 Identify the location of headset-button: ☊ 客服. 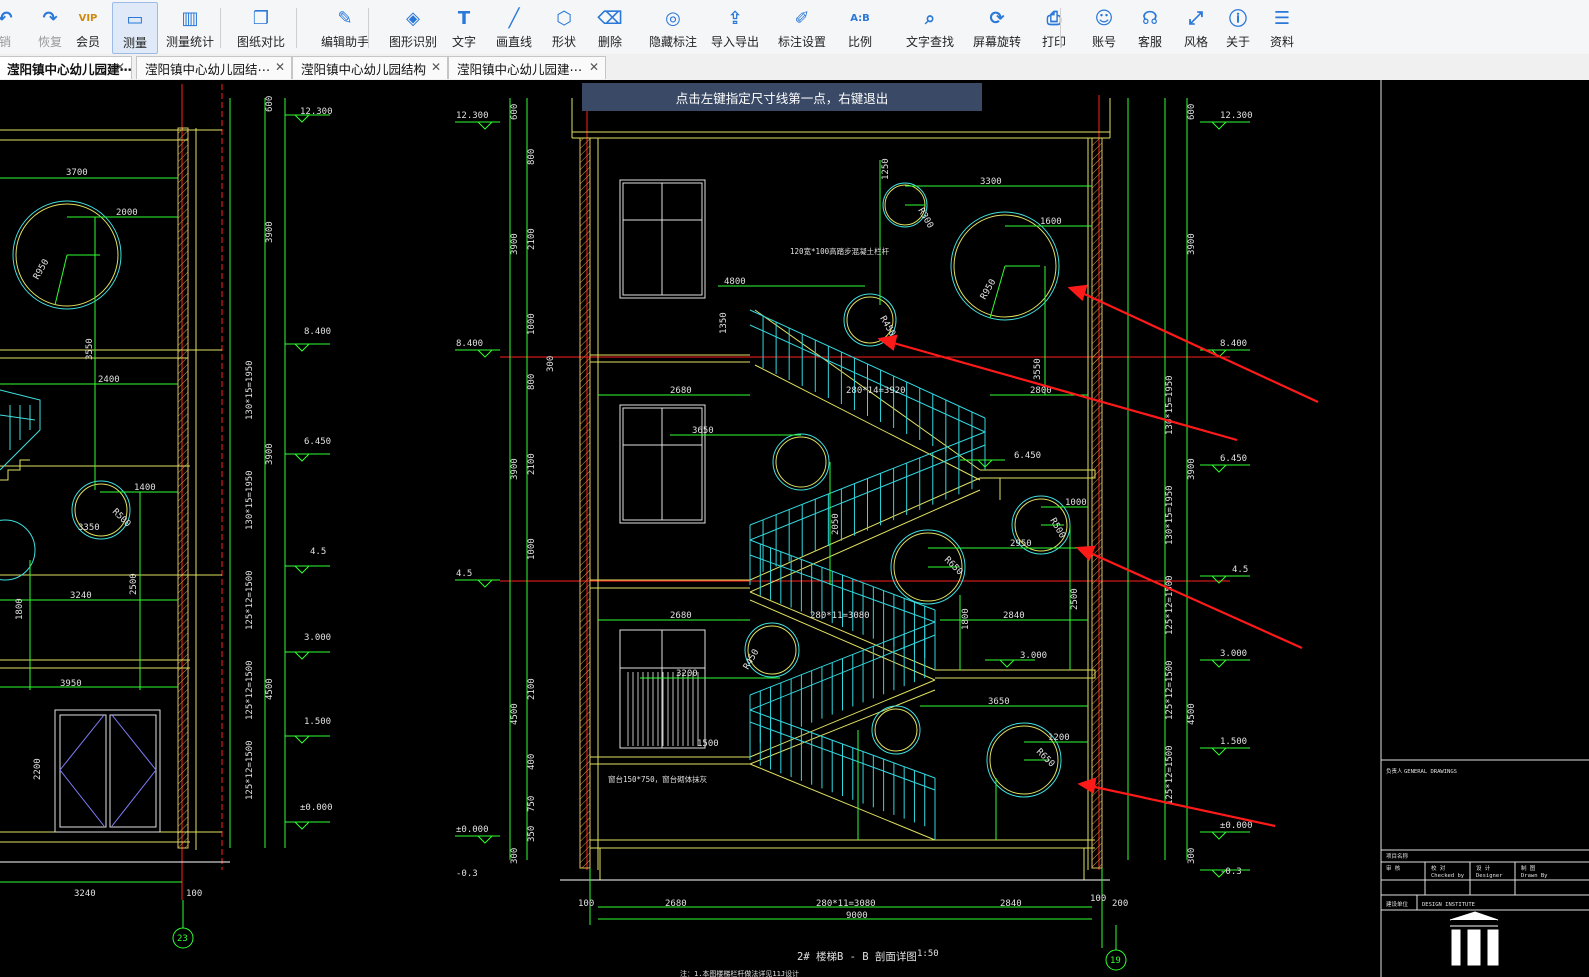
(1150, 27).